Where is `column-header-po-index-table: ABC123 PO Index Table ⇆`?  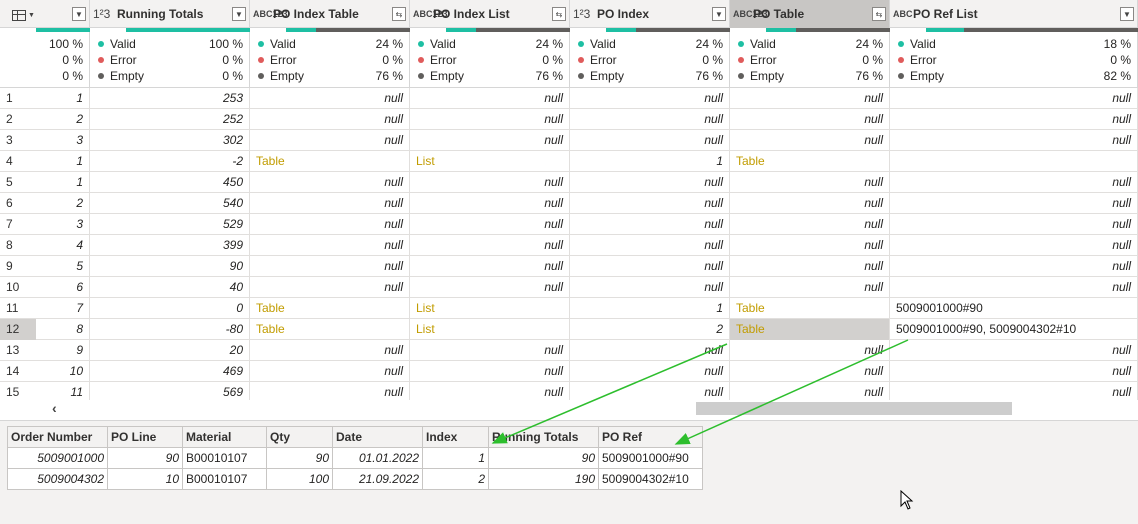
column-header-po-index-table: ABC123 PO Index Table ⇆ is located at coordinates (330, 14).